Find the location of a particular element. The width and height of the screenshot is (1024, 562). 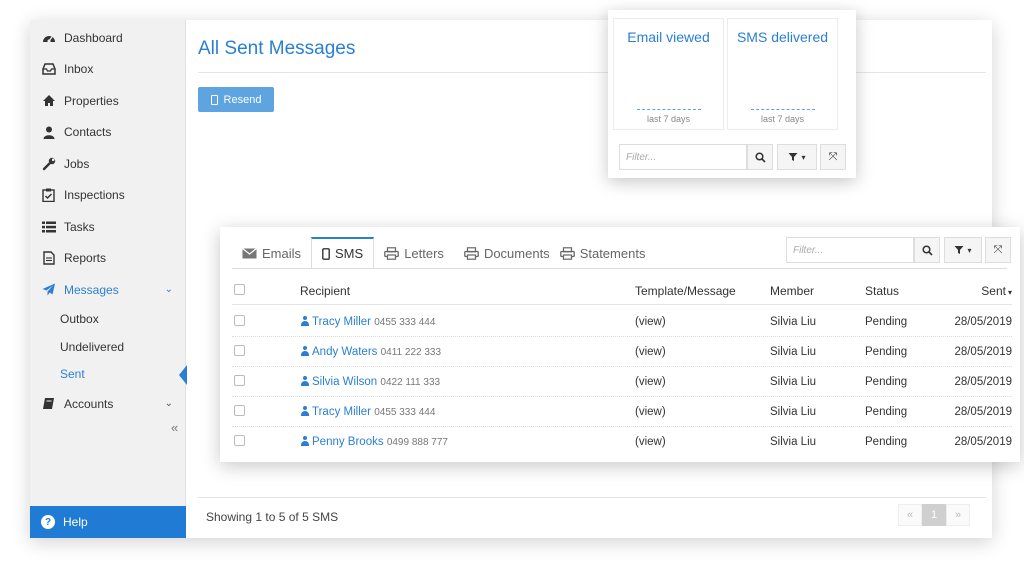

sidebar-item-label: Messages is located at coordinates (91, 289).